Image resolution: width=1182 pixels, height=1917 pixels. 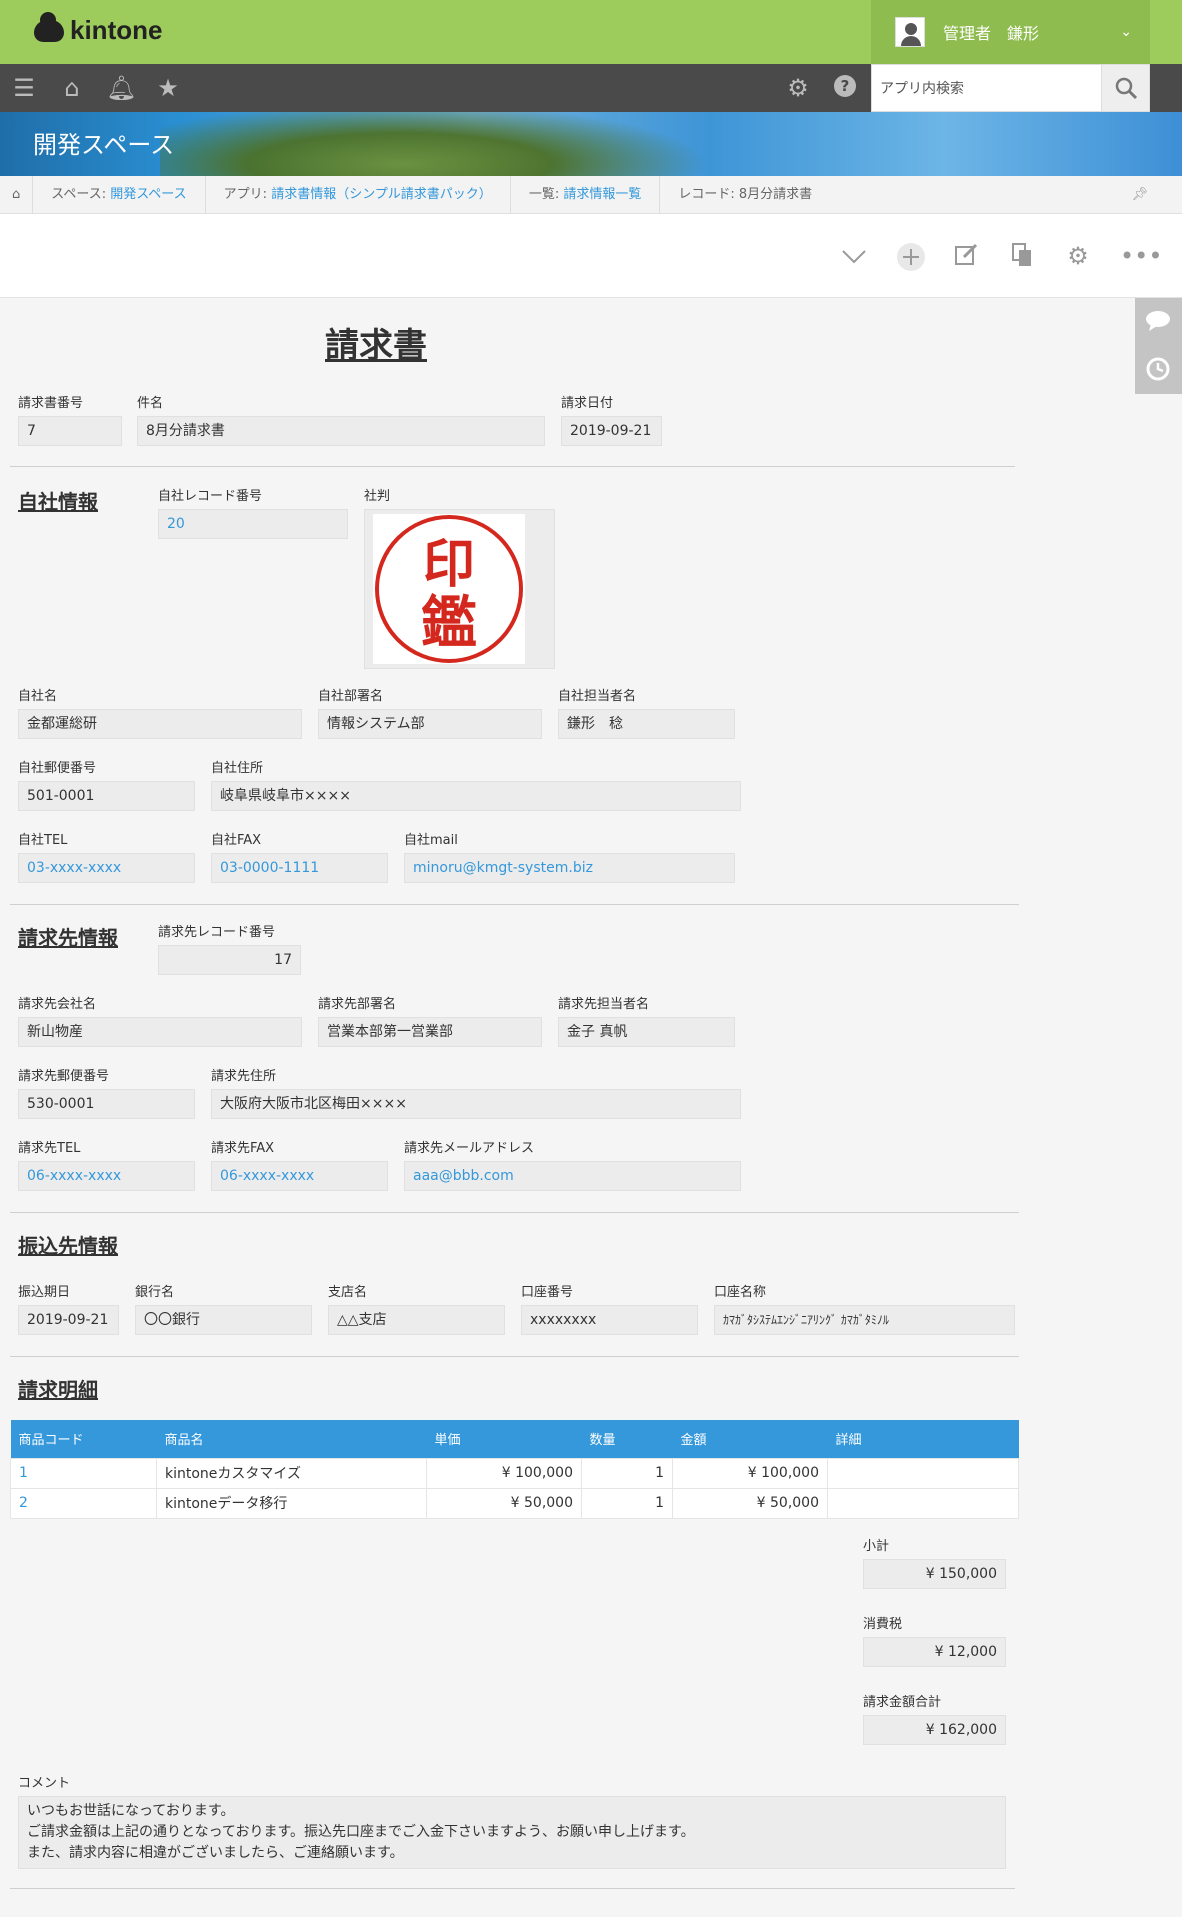 I want to click on duplicate-icon, so click(x=1022, y=256).